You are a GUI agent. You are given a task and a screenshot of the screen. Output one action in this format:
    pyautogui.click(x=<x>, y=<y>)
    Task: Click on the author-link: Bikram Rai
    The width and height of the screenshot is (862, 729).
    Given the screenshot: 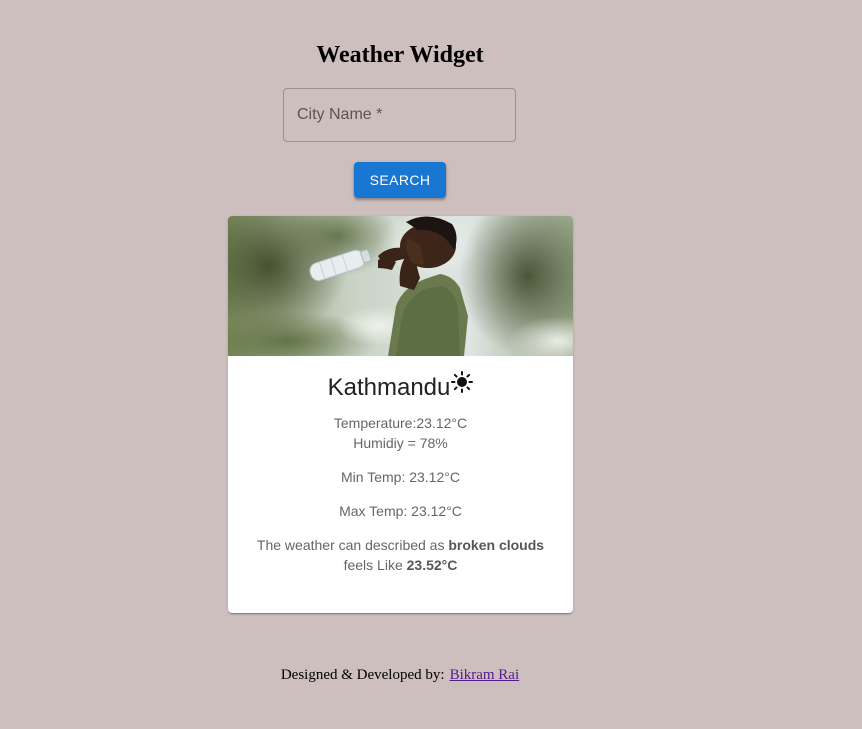 What is the action you would take?
    pyautogui.click(x=485, y=675)
    